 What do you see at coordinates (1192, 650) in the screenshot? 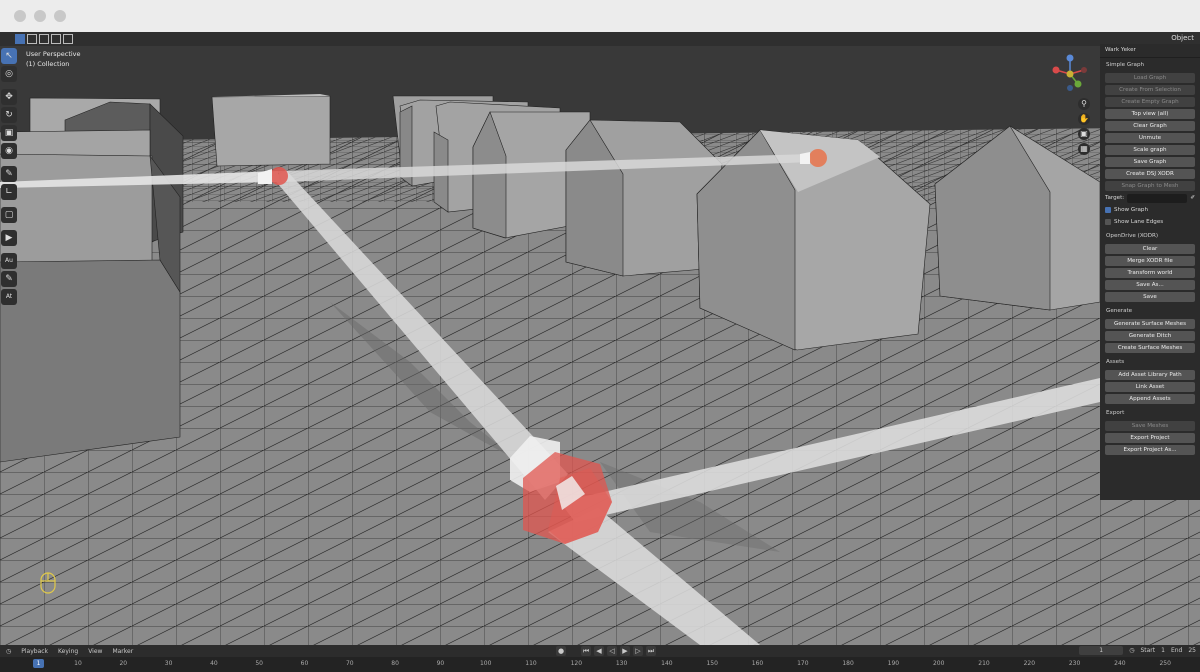
I see `end-frame-field: 25` at bounding box center [1192, 650].